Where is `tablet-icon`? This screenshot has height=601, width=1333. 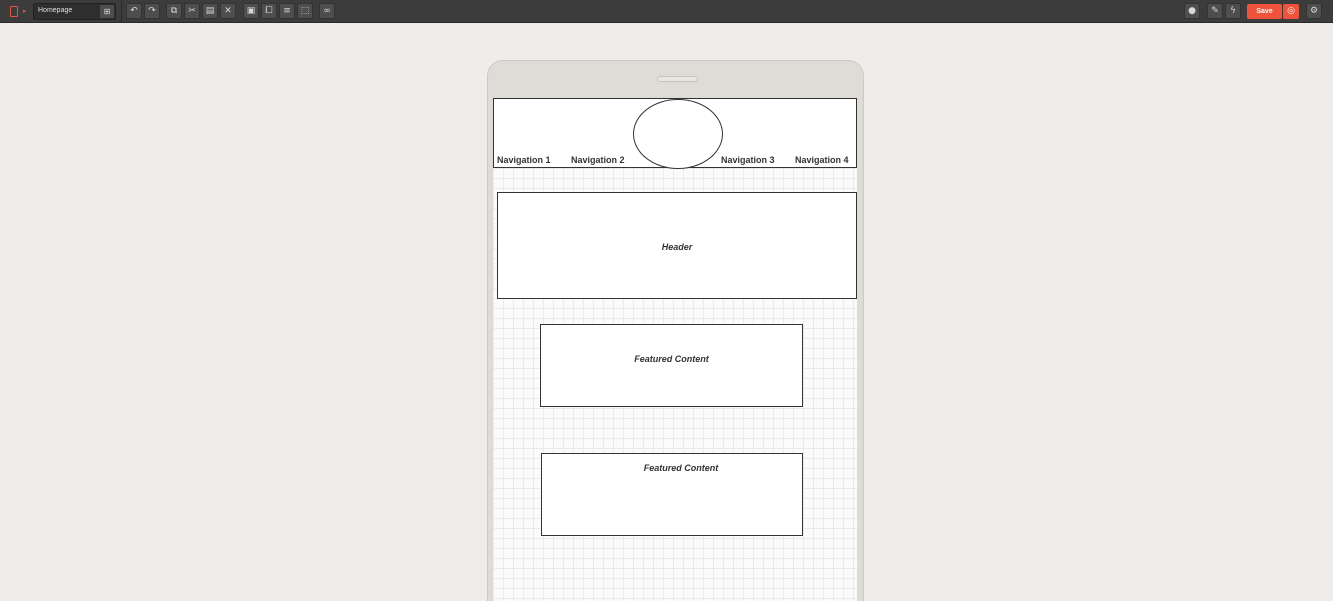
tablet-icon is located at coordinates (14, 11).